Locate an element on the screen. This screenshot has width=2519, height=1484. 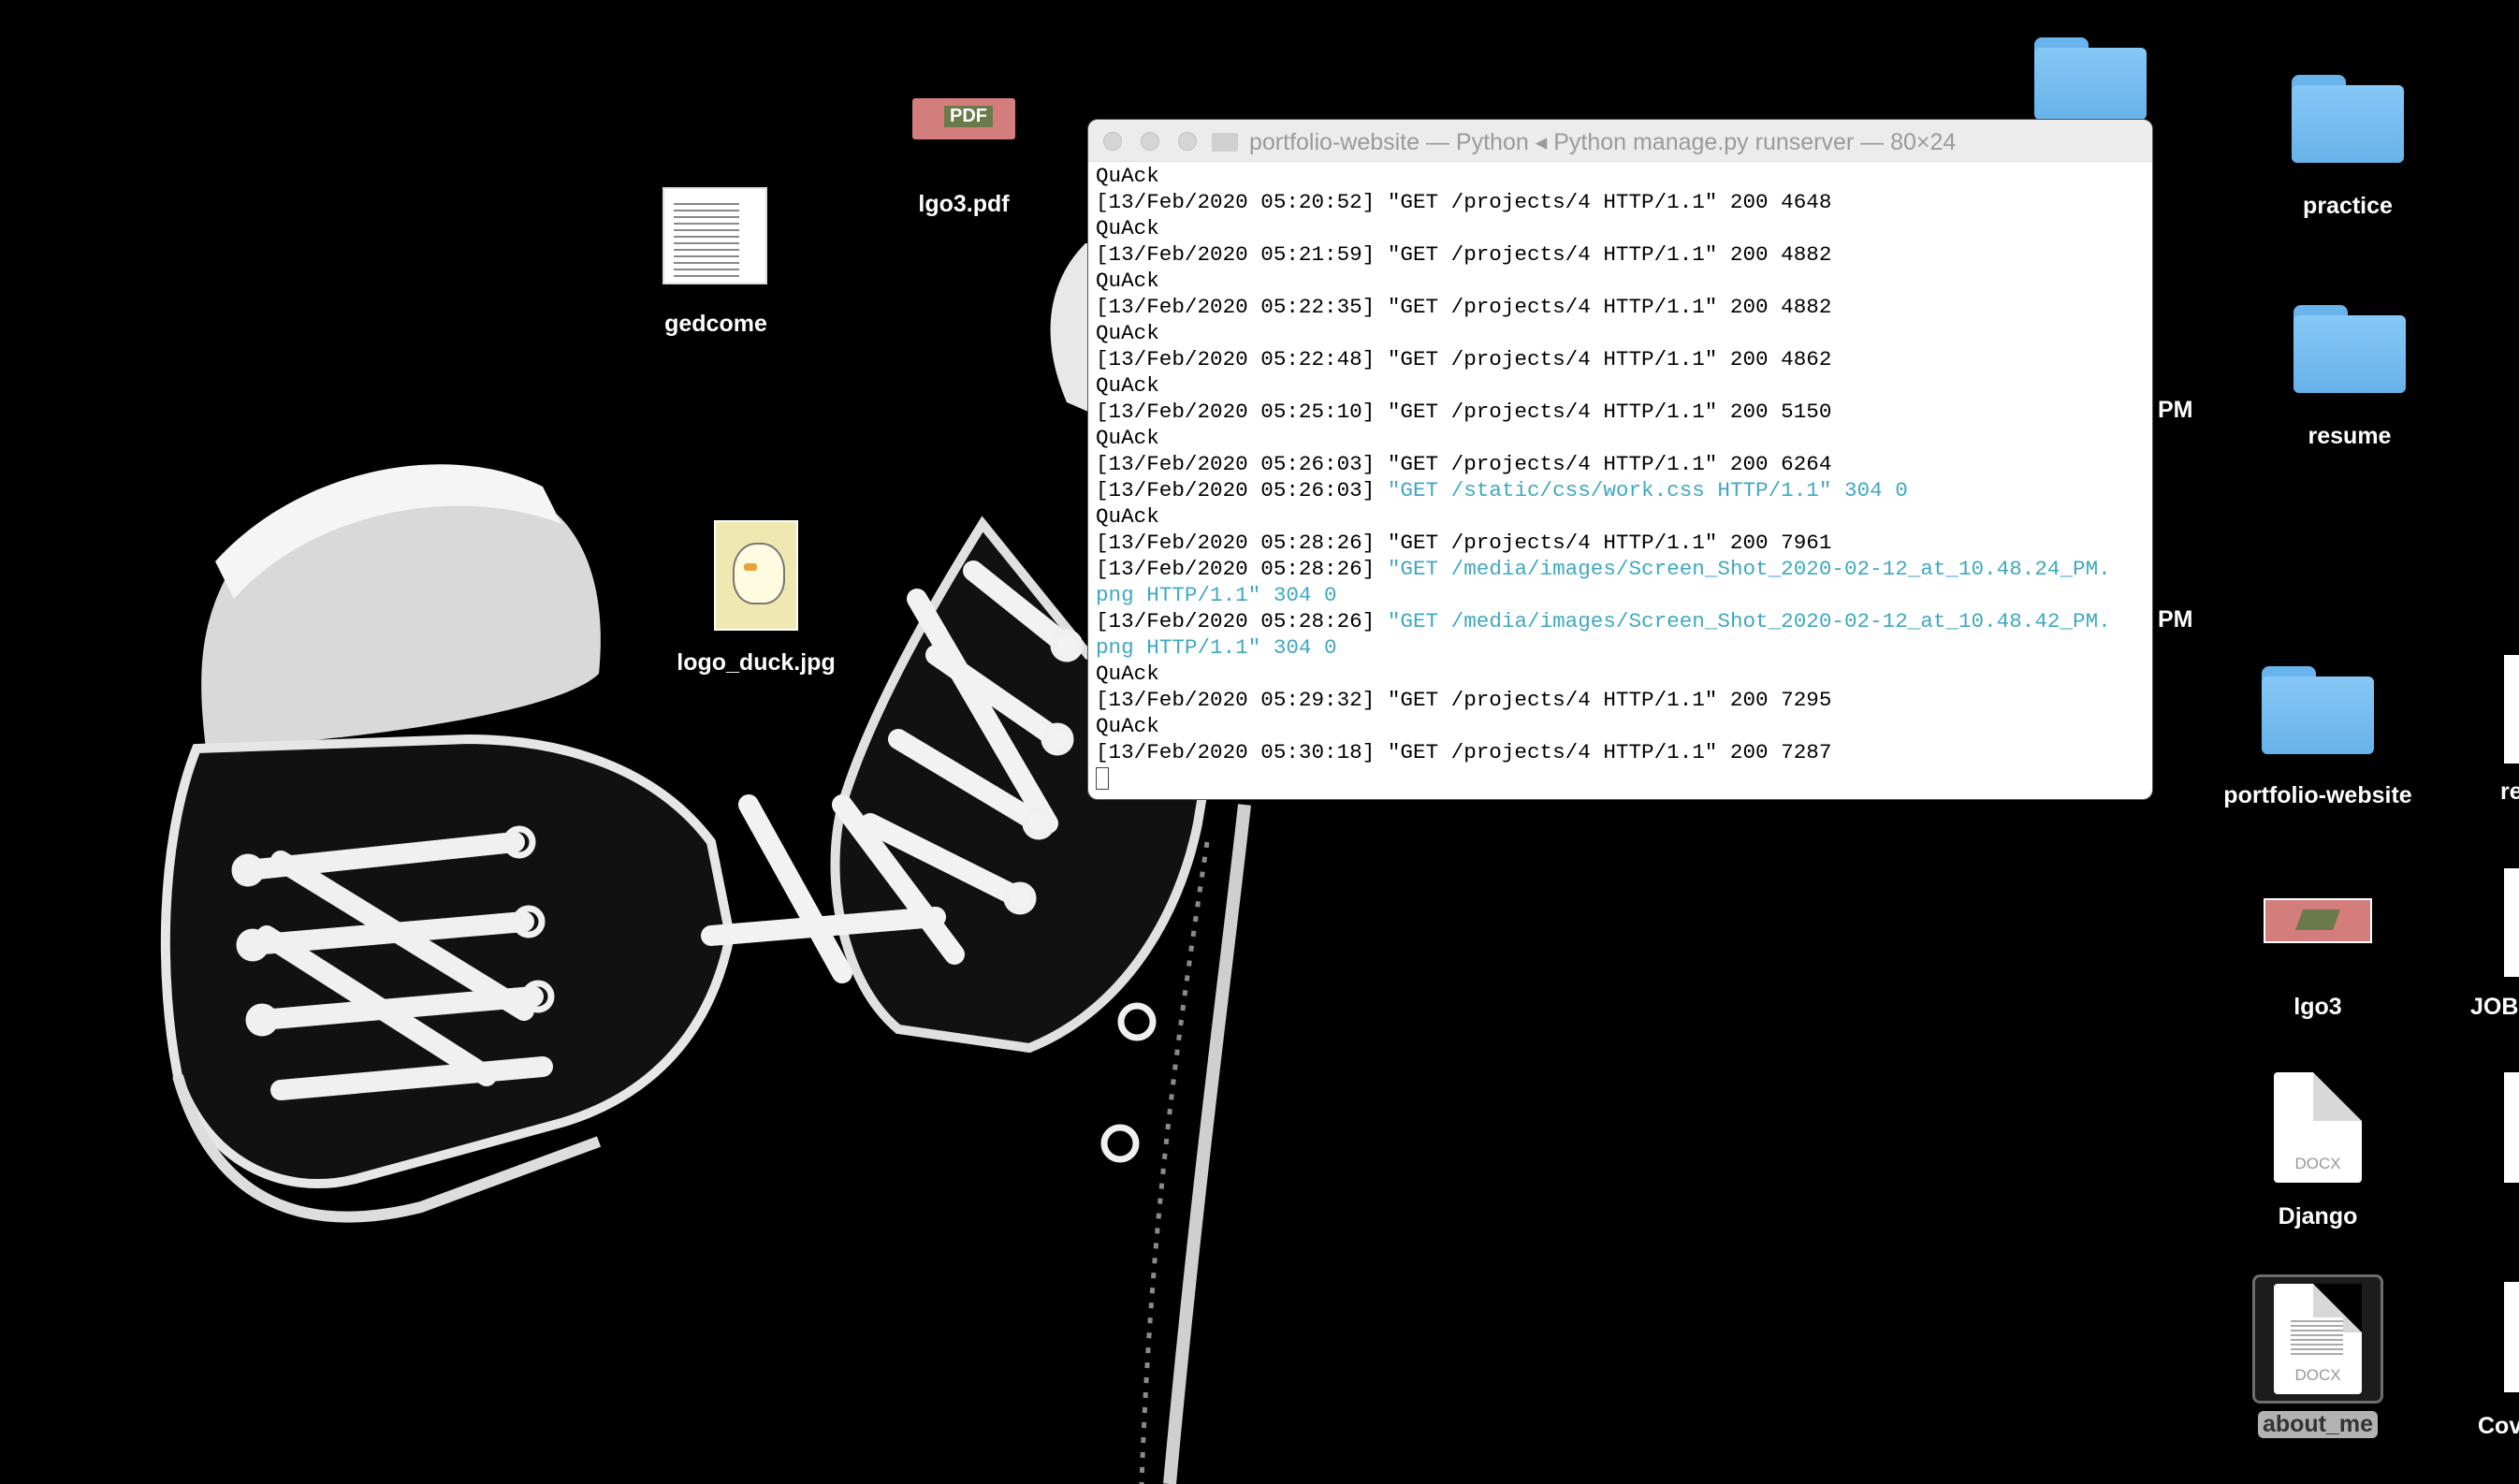
desktop-icon-lgo3: lgo3 is located at coordinates (2318, 961).